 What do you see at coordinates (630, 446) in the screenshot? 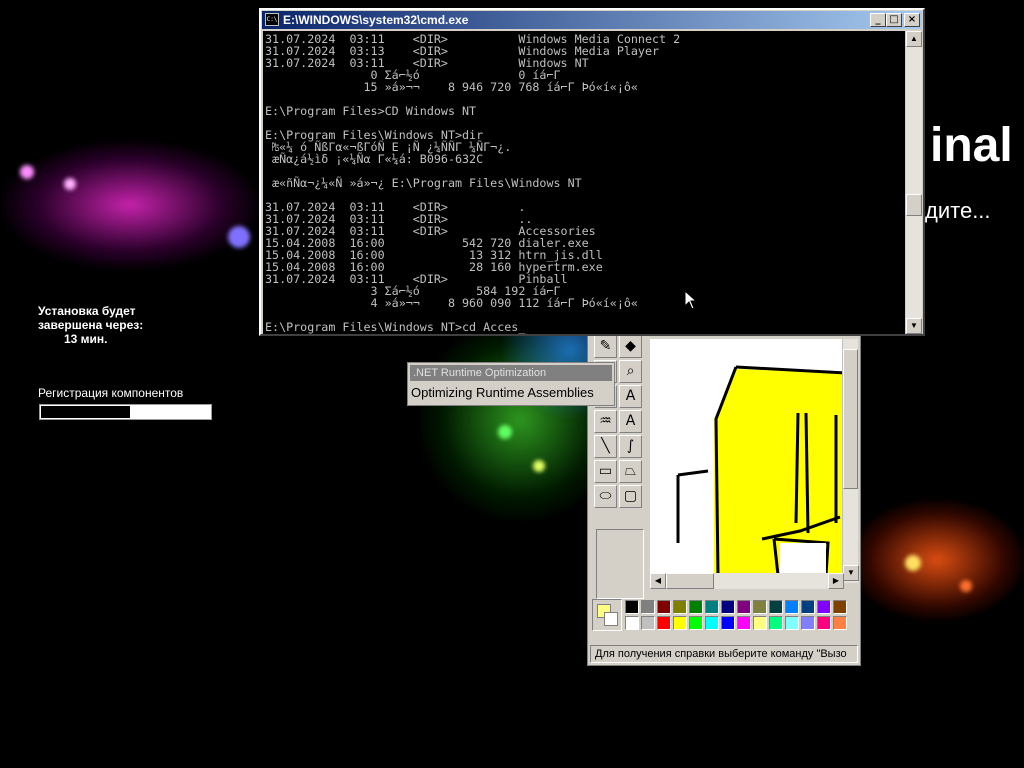
I see `curve-icon: ∫` at bounding box center [630, 446].